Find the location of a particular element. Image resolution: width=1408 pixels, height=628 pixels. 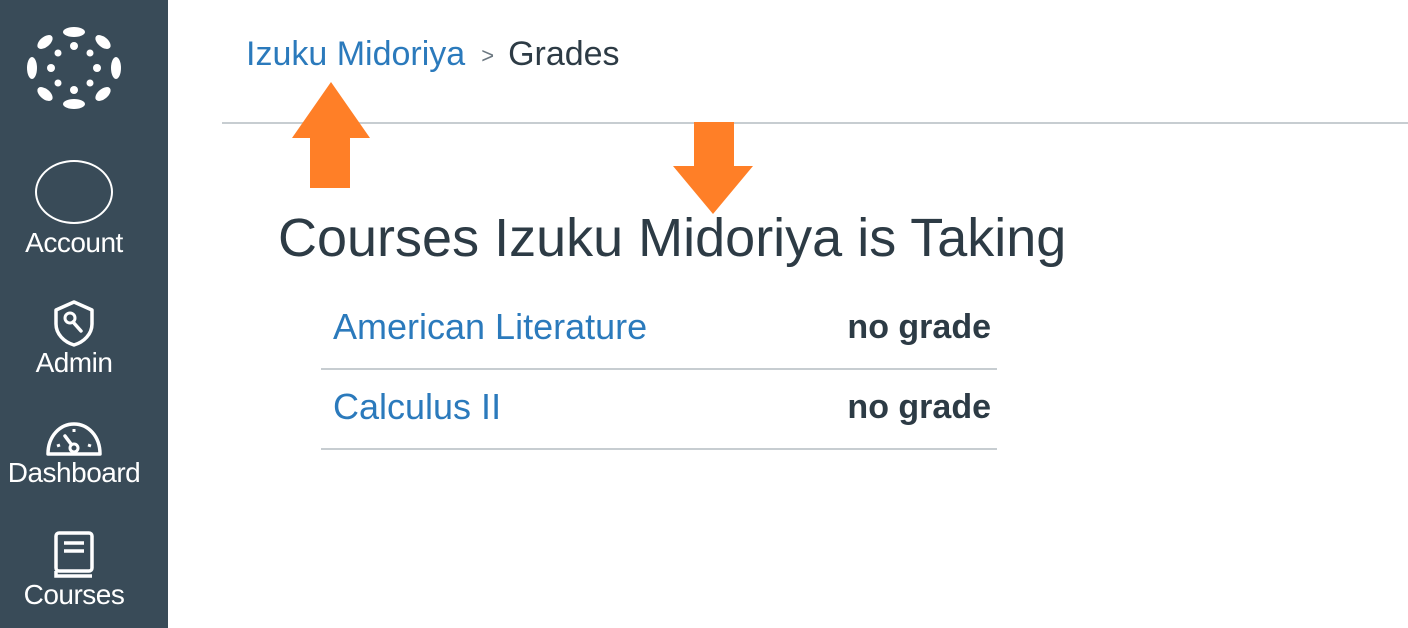

sidebar-item-label: Dashboard is located at coordinates (74, 472).